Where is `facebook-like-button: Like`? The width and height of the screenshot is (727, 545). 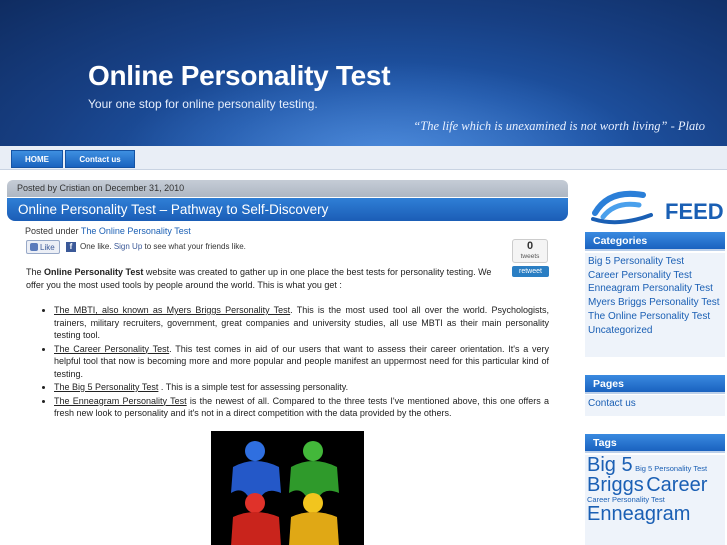 facebook-like-button: Like is located at coordinates (43, 247).